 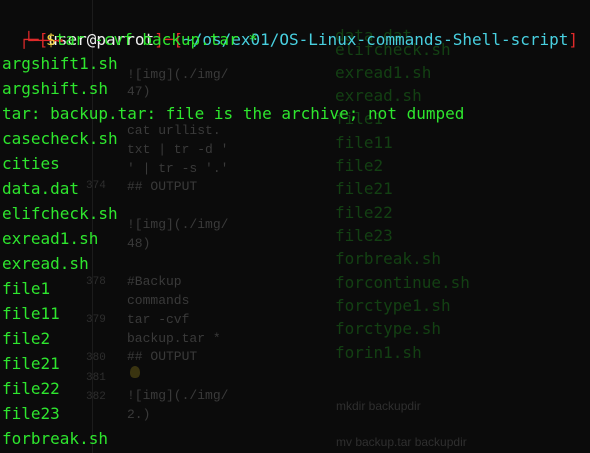 What do you see at coordinates (573, 39) in the screenshot?
I see `bracket-close-path: ]` at bounding box center [573, 39].